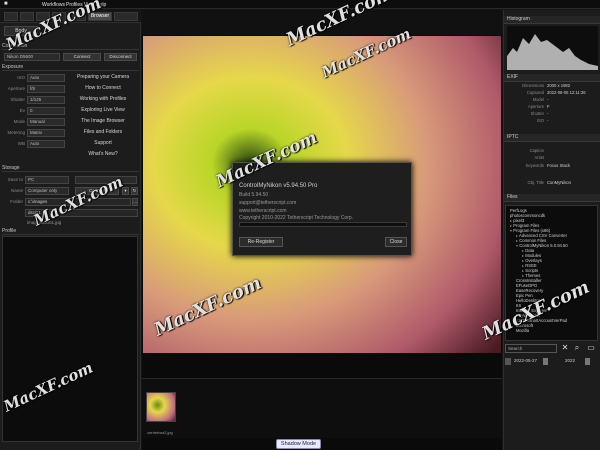 This screenshot has width=600, height=450. Describe the element at coordinates (70, 67) in the screenshot. I see `section-exposure: Exposure` at that location.